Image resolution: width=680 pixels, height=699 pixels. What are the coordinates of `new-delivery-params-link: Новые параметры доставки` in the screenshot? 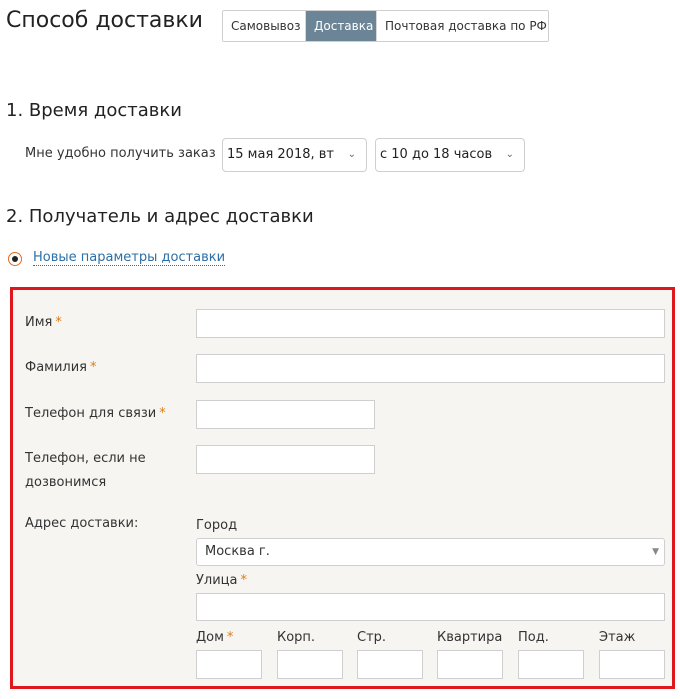 It's located at (129, 258).